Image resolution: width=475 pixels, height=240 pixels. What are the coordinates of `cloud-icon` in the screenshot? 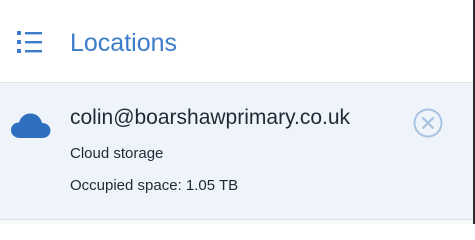 It's located at (31, 126).